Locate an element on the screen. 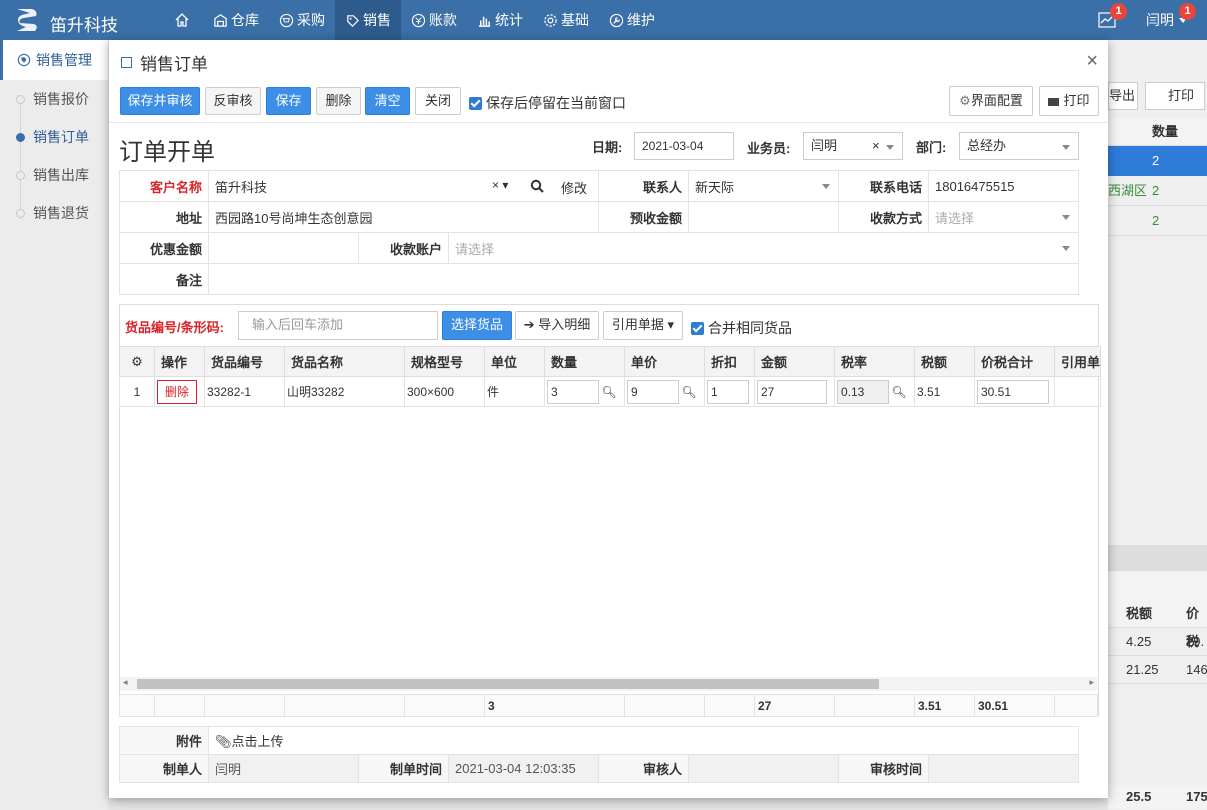  nav-sales: 销售 is located at coordinates (368, 20).